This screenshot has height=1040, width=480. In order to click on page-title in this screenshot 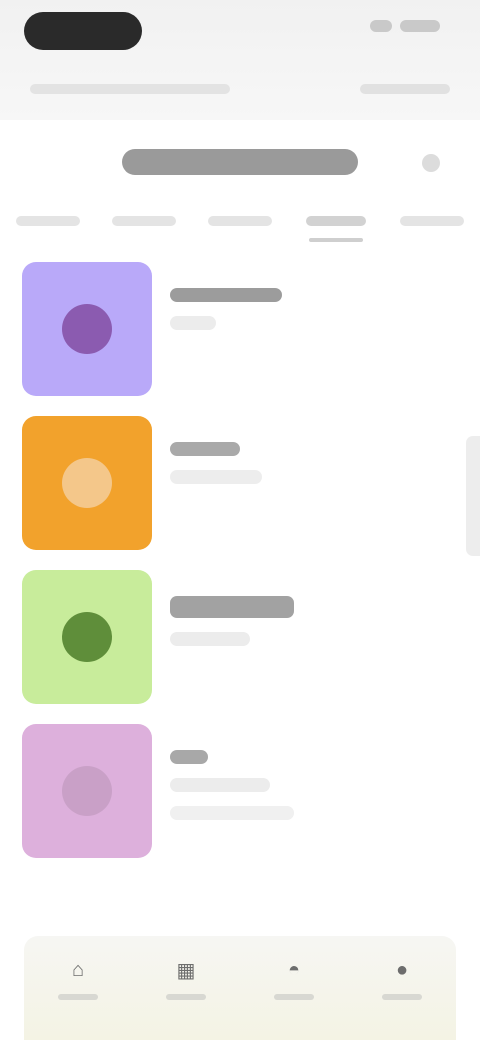, I will do `click(240, 162)`.